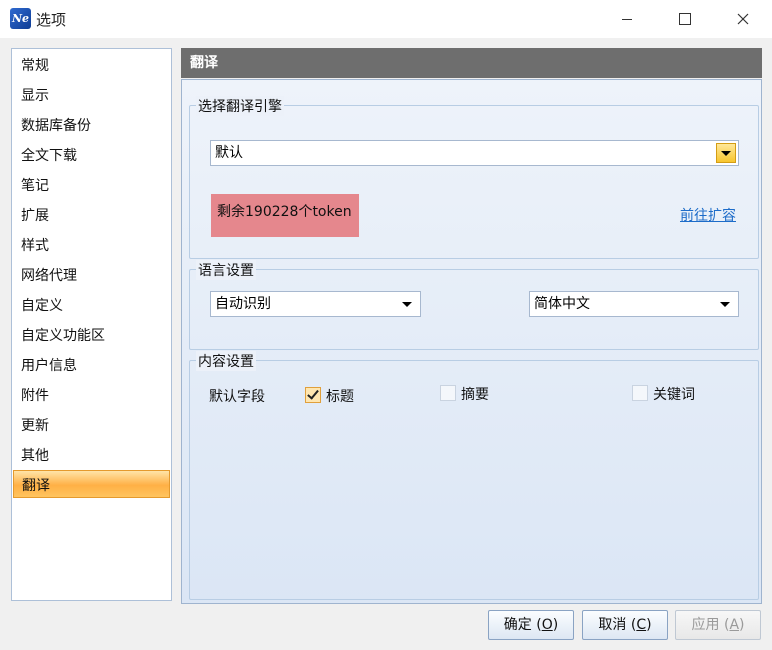  What do you see at coordinates (91, 65) in the screenshot?
I see `nav-item-general: 常规` at bounding box center [91, 65].